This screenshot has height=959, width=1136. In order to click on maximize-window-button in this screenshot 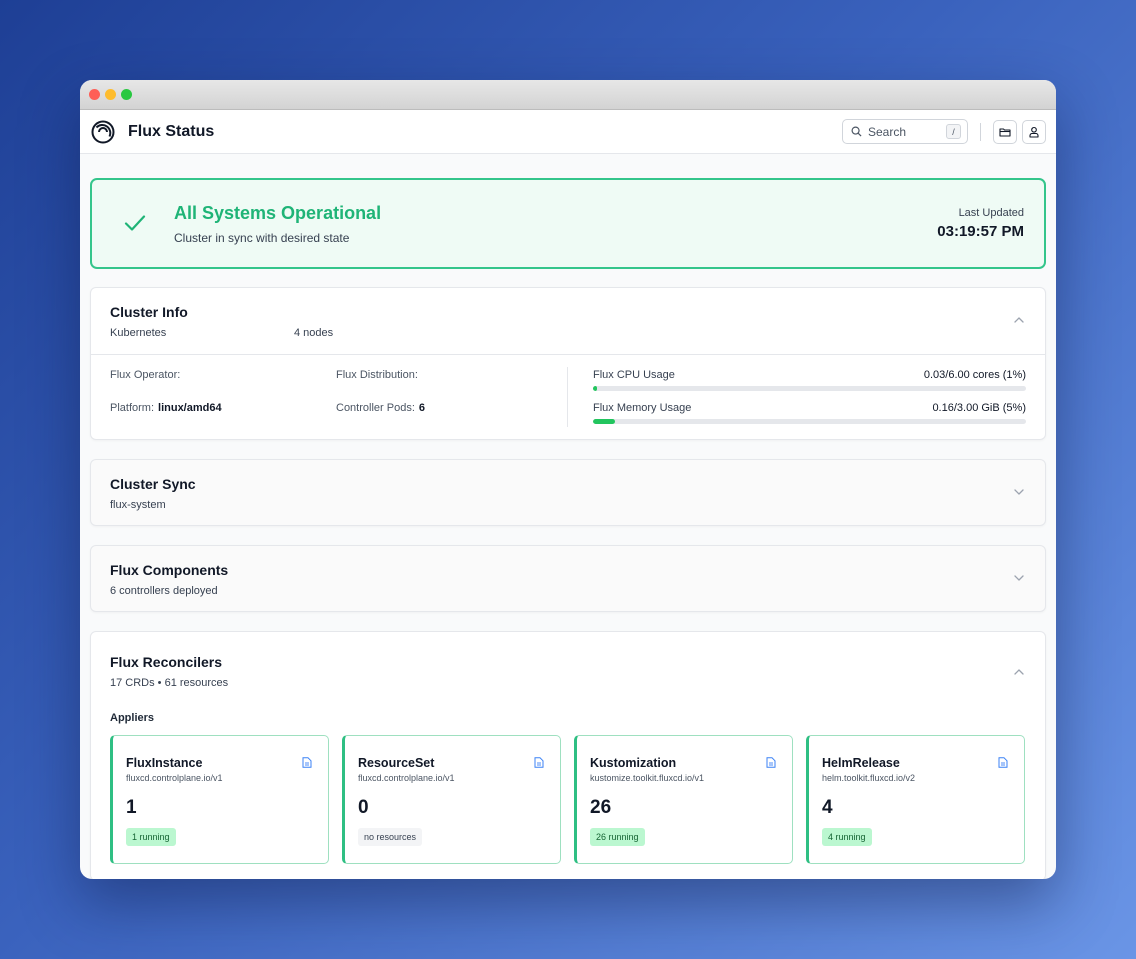, I will do `click(126, 94)`.